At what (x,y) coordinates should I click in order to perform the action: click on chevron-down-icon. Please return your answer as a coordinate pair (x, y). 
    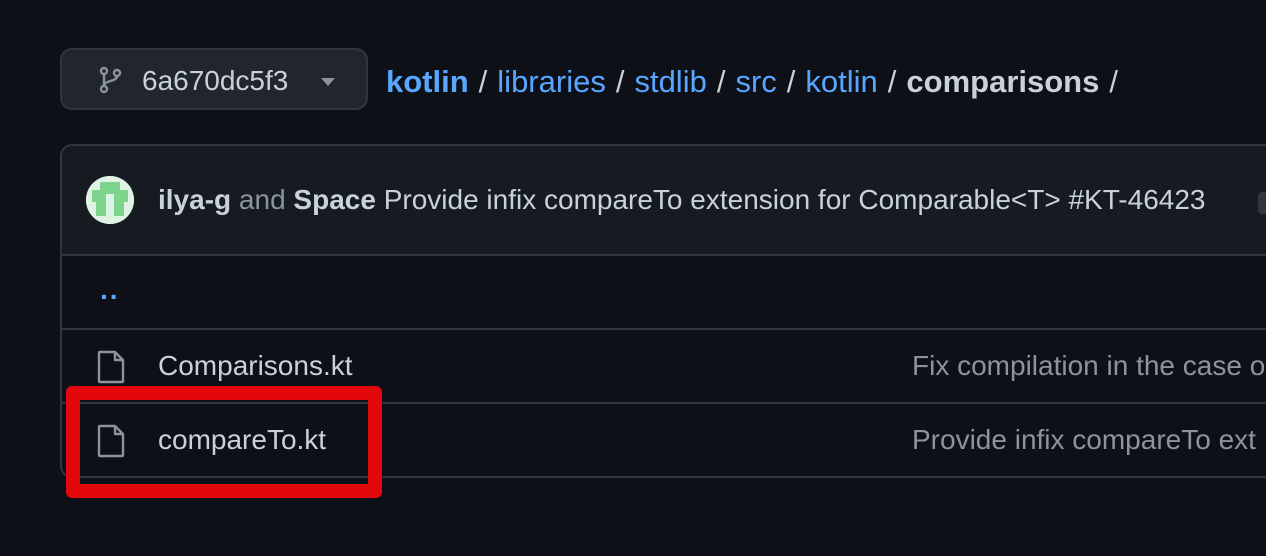
    Looking at the image, I should click on (328, 82).